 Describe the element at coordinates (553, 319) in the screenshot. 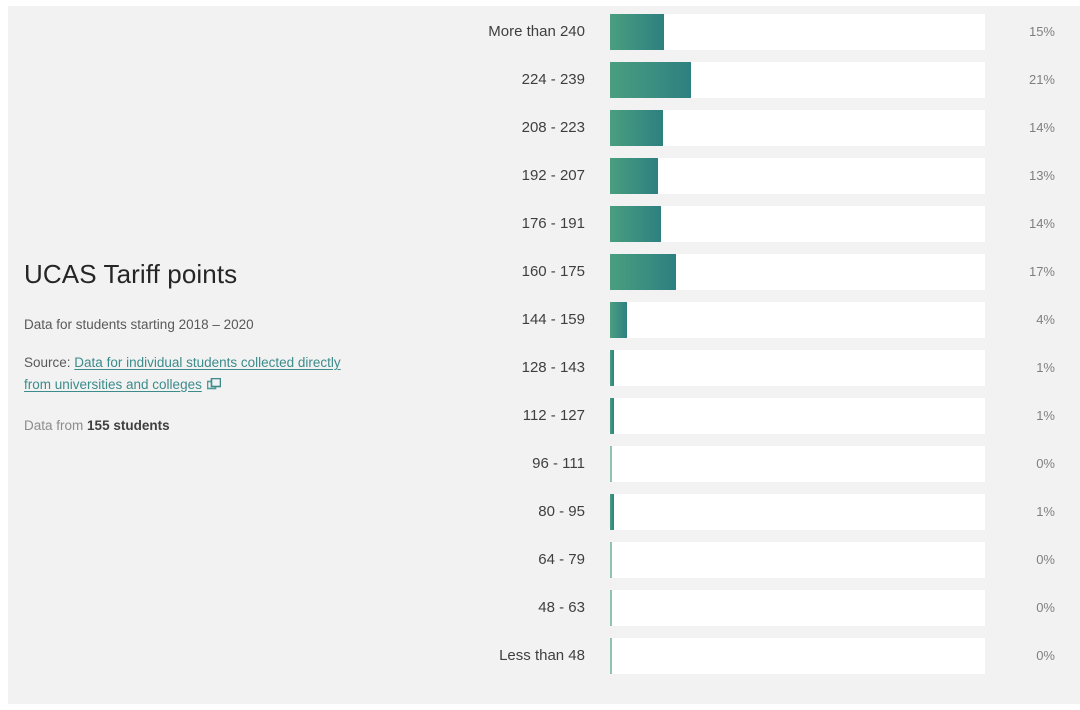

I see `bar-category-label: 144 - 159` at that location.